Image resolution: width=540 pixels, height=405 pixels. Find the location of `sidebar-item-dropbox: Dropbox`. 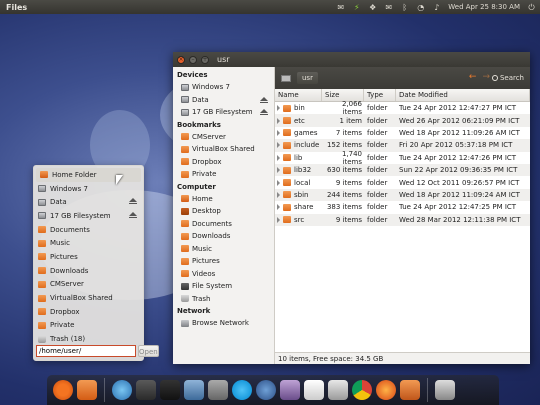

sidebar-item-dropbox: Dropbox is located at coordinates (223, 162).